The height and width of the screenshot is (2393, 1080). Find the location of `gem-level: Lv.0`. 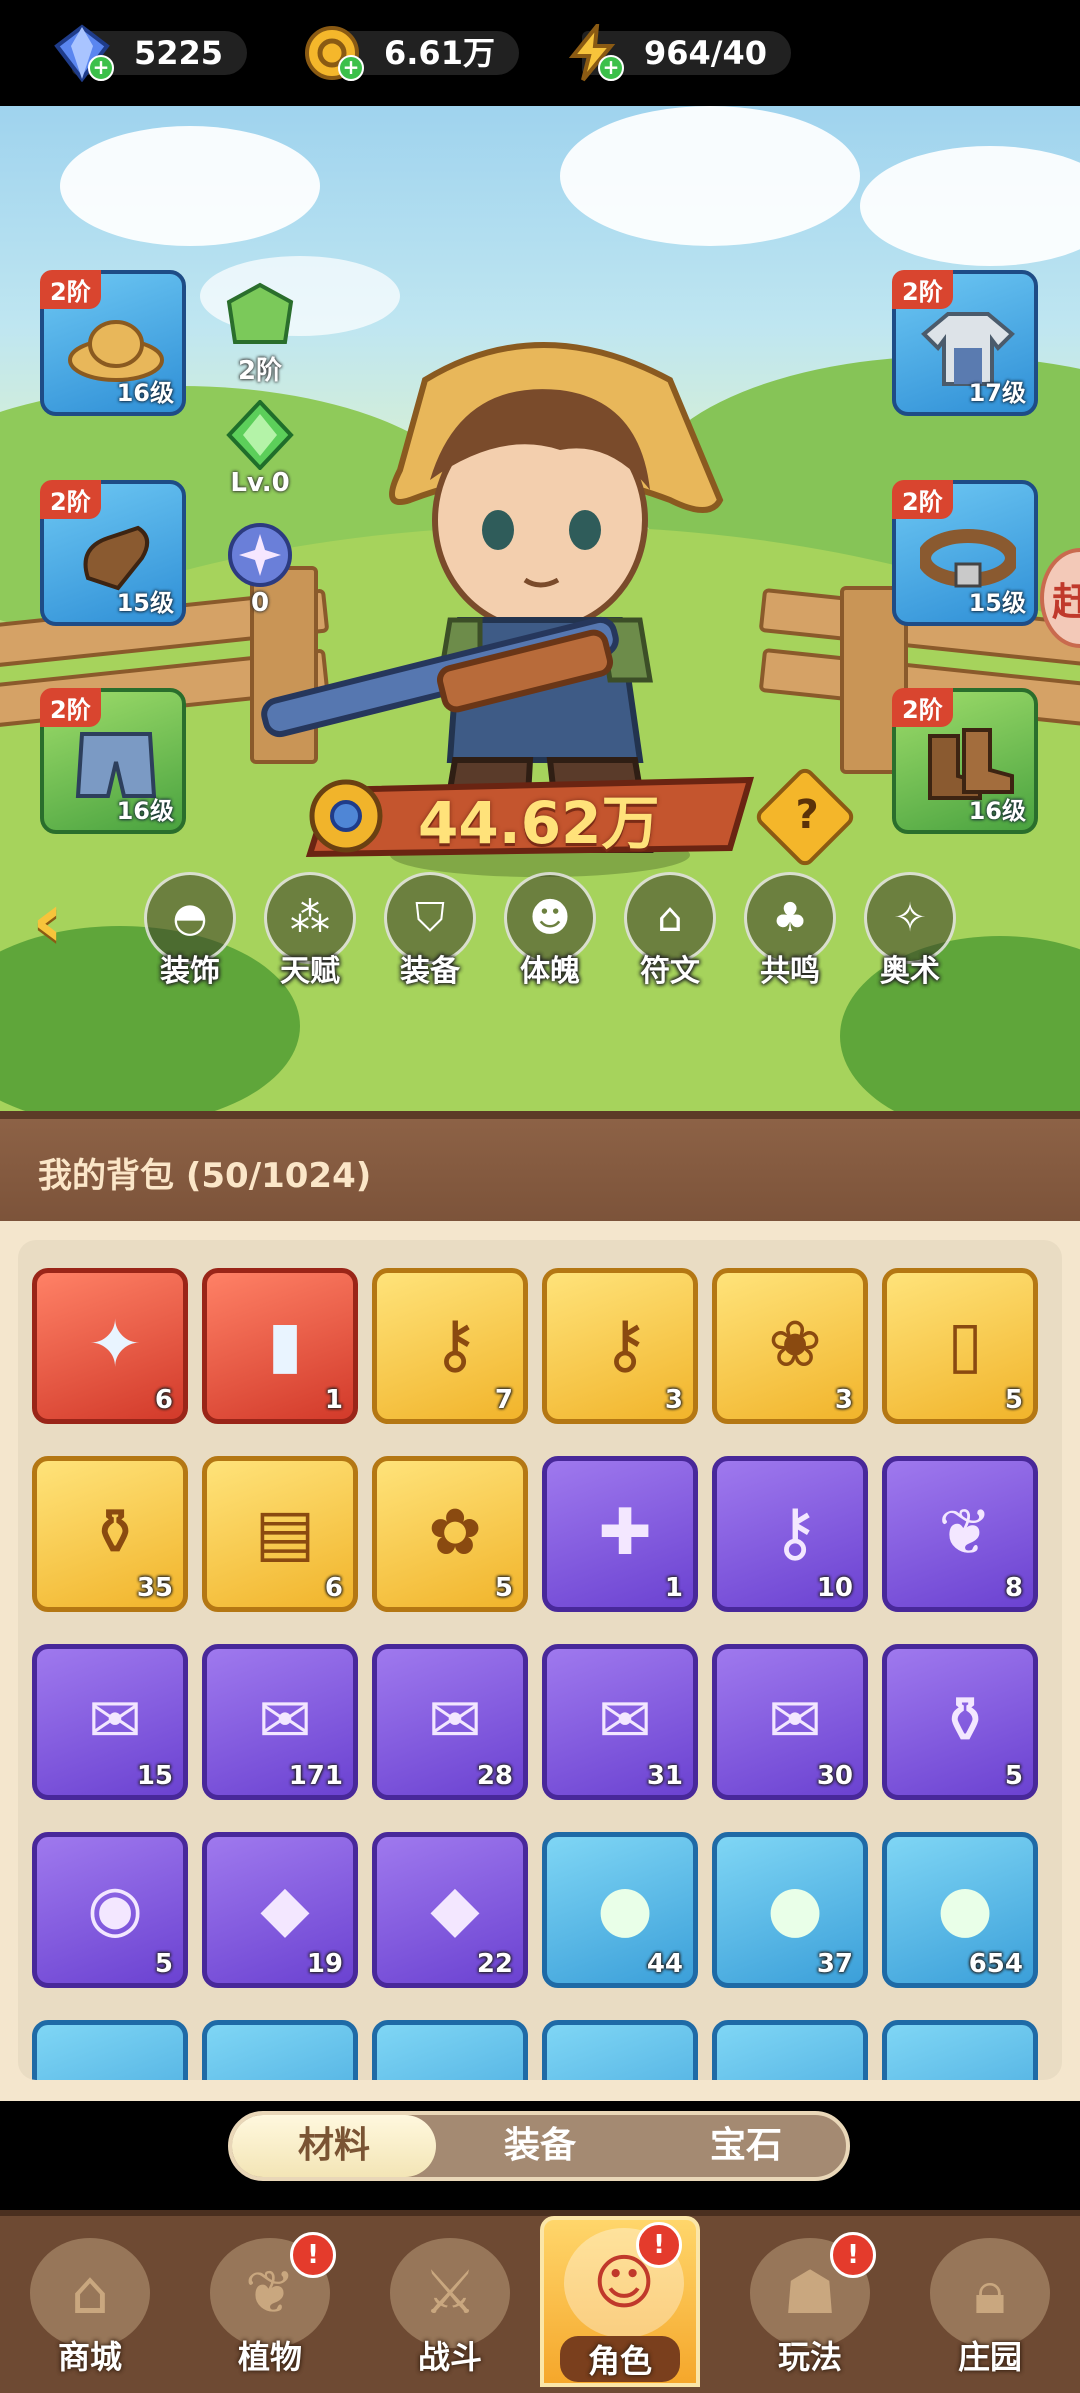

gem-level: Lv.0 is located at coordinates (260, 448).